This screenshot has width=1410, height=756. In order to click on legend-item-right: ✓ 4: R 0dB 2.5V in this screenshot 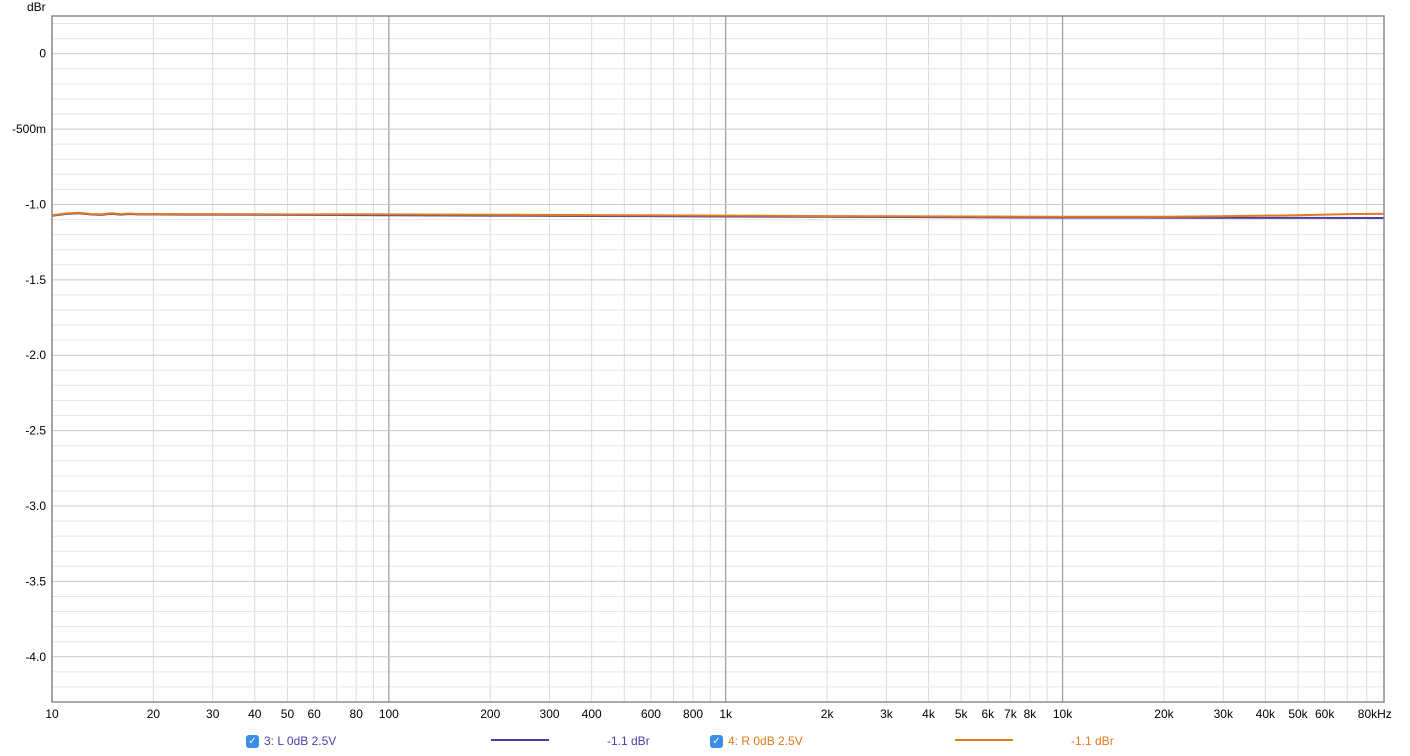, I will do `click(756, 741)`.